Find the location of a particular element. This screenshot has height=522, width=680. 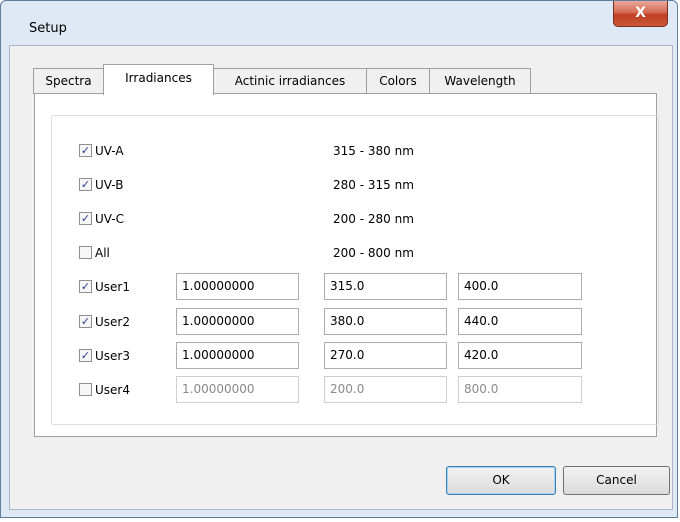

close-button: X is located at coordinates (640, 14).